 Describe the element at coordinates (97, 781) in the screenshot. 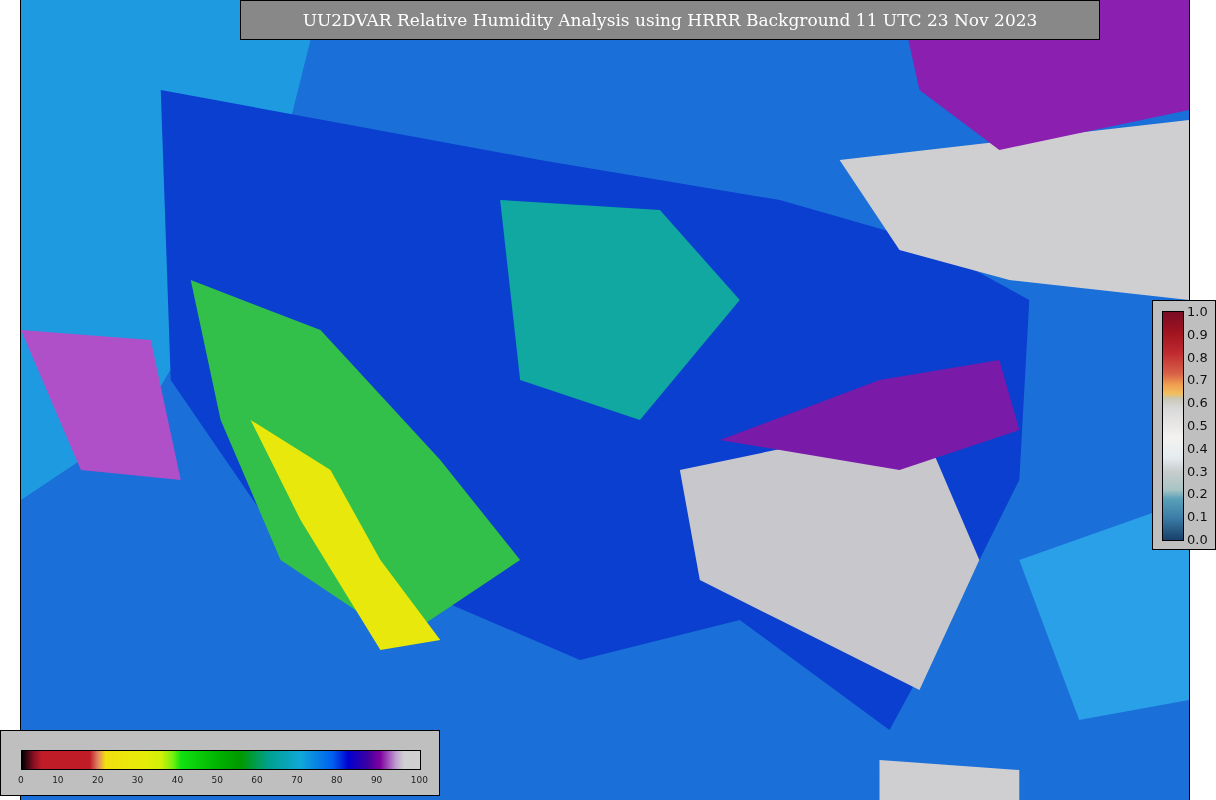

I see `tick-label: 20` at that location.